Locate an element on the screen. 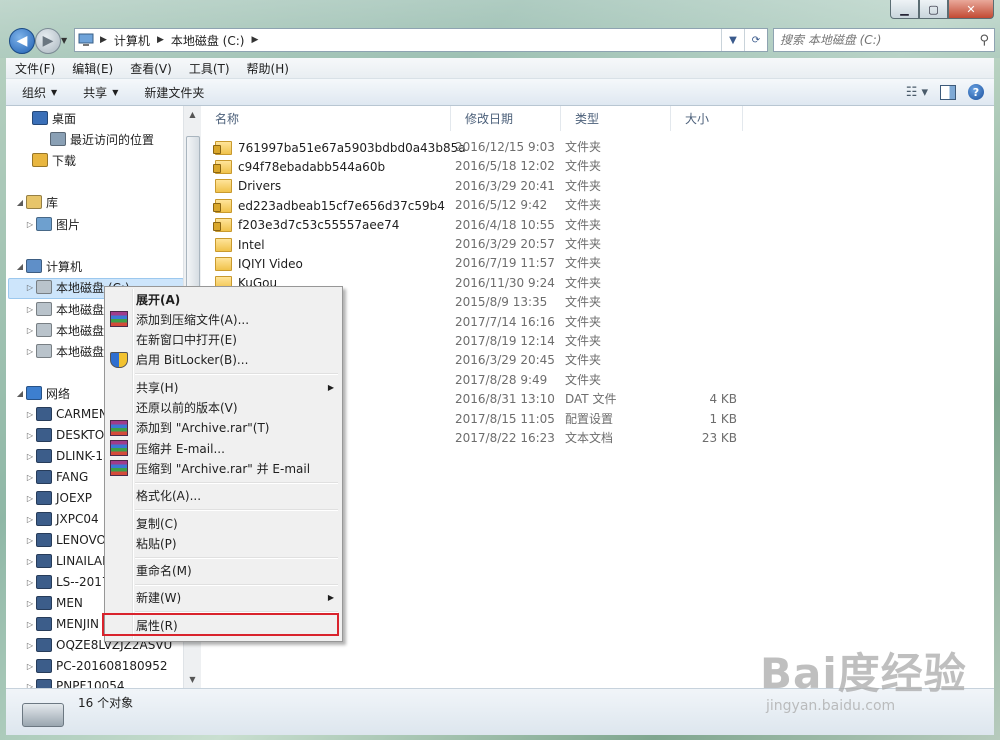 This screenshot has width=1000, height=740. file-row: c94f78ebadabb544a60b 2016/5/18 12:02 文件夹 is located at coordinates (481, 166).